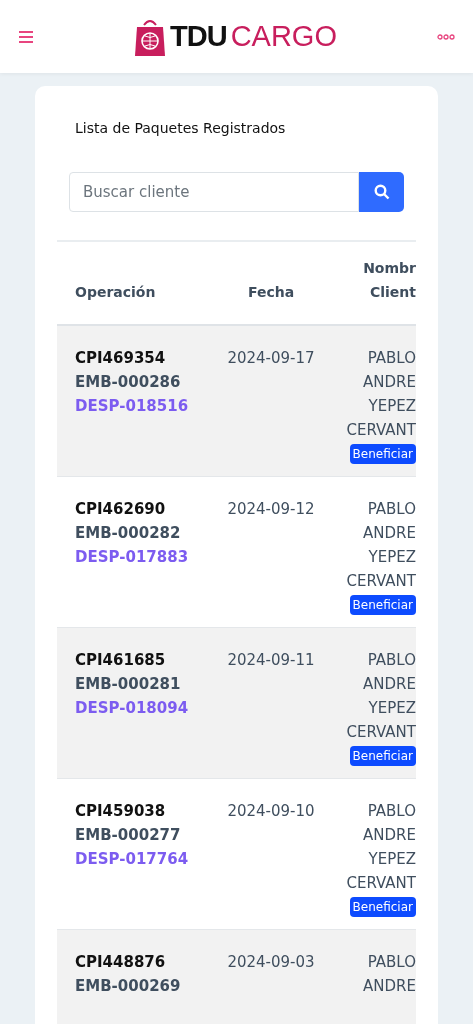 This screenshot has height=1024, width=473. What do you see at coordinates (389, 268) in the screenshot?
I see `column-header: Nombr` at bounding box center [389, 268].